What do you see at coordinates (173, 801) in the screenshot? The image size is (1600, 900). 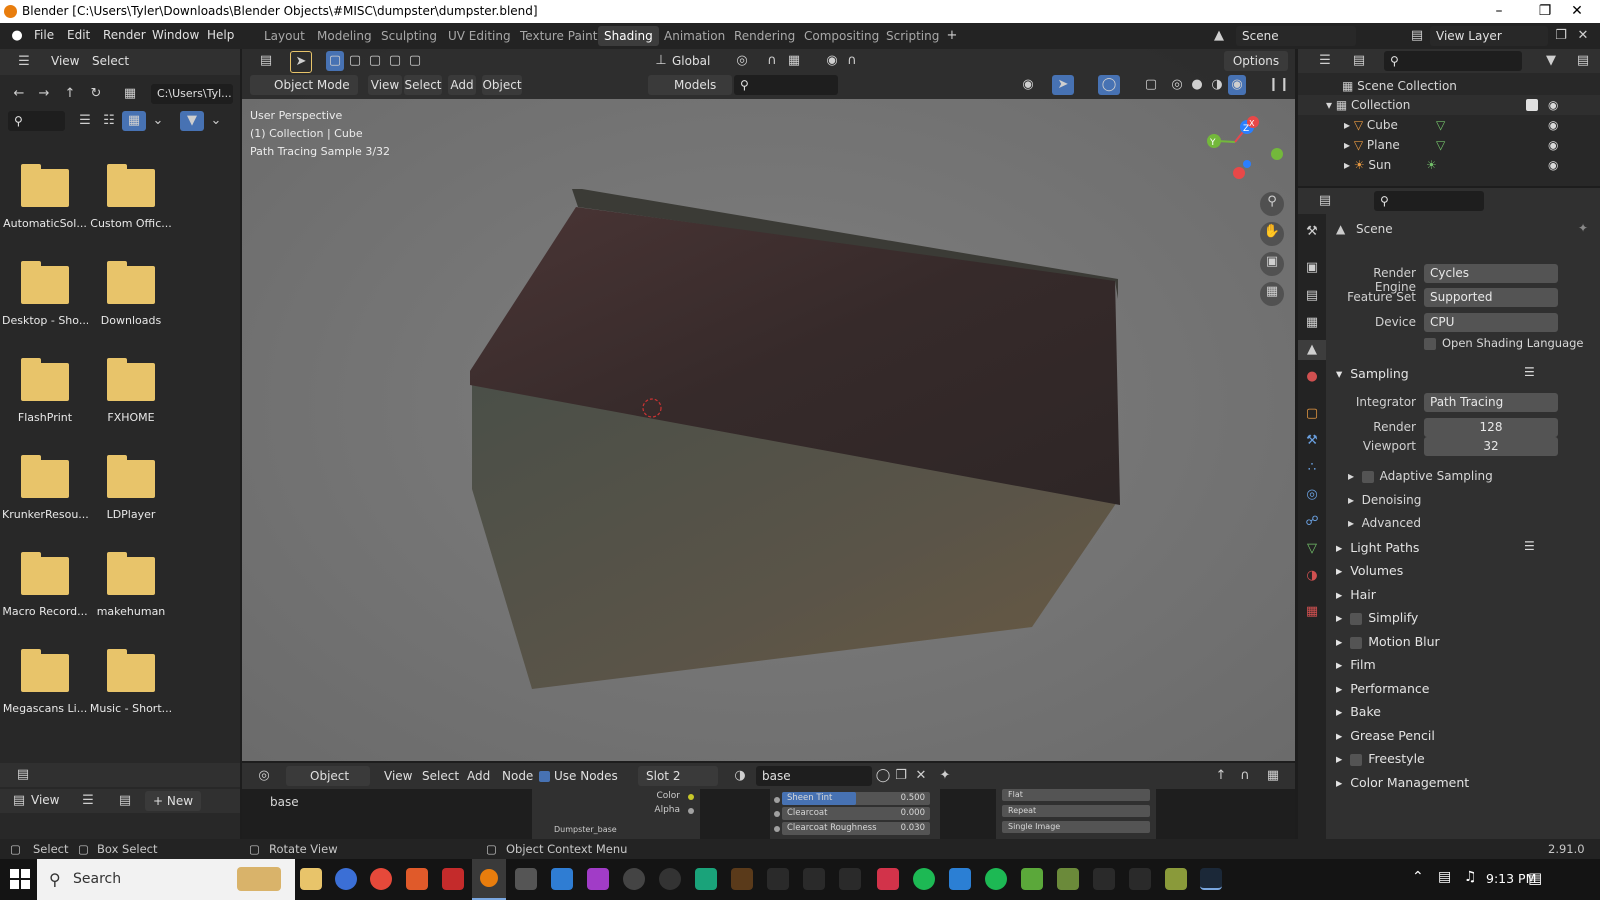 I see `new-image-button: + New` at bounding box center [173, 801].